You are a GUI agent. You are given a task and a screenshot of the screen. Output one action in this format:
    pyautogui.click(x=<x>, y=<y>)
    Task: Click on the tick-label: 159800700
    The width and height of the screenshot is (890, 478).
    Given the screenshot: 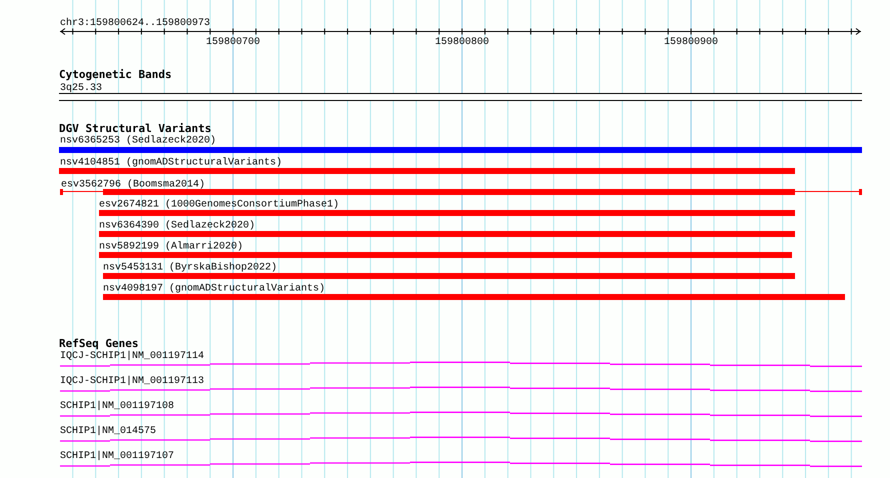 What is the action you would take?
    pyautogui.click(x=233, y=42)
    